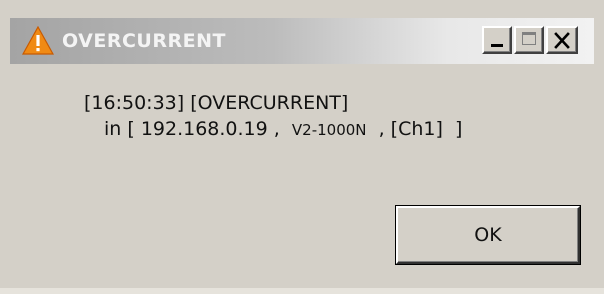  What do you see at coordinates (144, 41) in the screenshot?
I see `window-title: OVERCURRENT` at bounding box center [144, 41].